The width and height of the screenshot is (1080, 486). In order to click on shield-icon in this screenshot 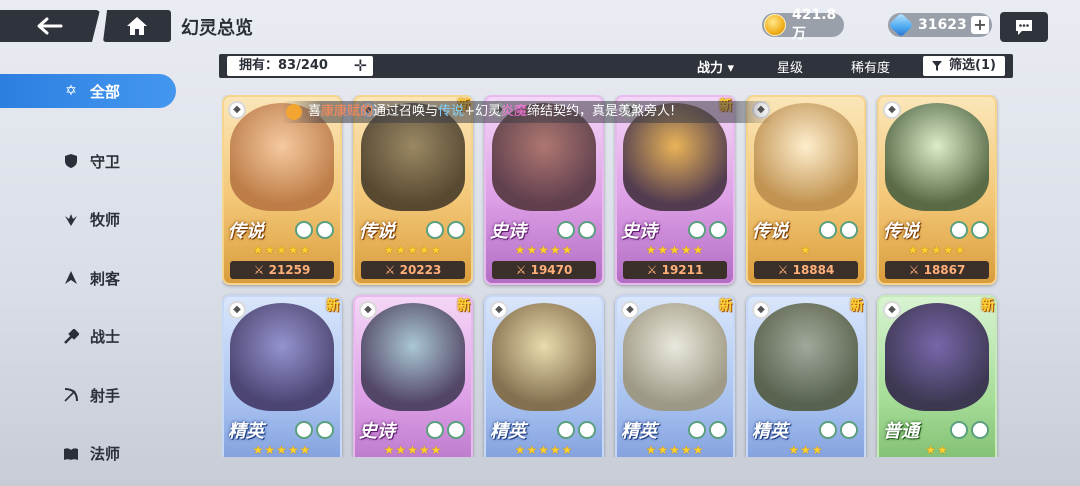, I will do `click(71, 161)`.